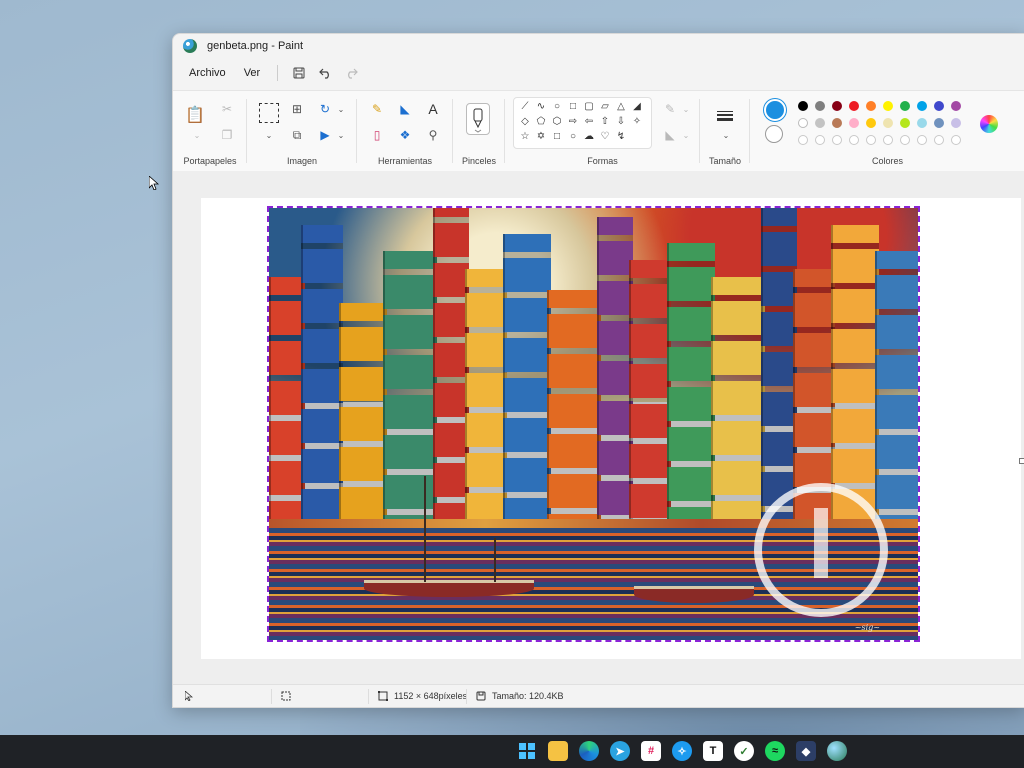  I want to click on stroke-size-icon, so click(725, 117).